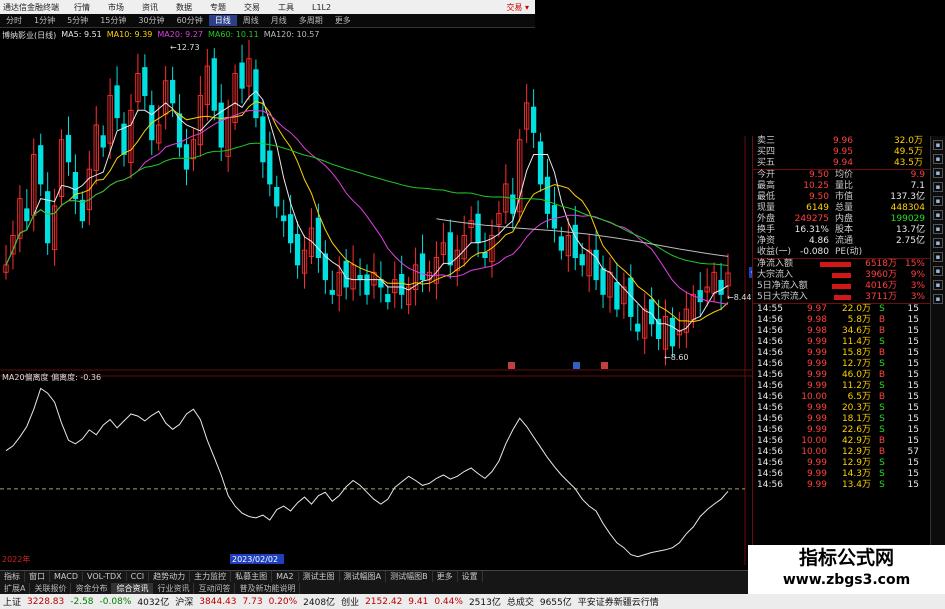 The width and height of the screenshot is (945, 609). Describe the element at coordinates (44, 20) in the screenshot. I see `period-1: 1分钟` at that location.